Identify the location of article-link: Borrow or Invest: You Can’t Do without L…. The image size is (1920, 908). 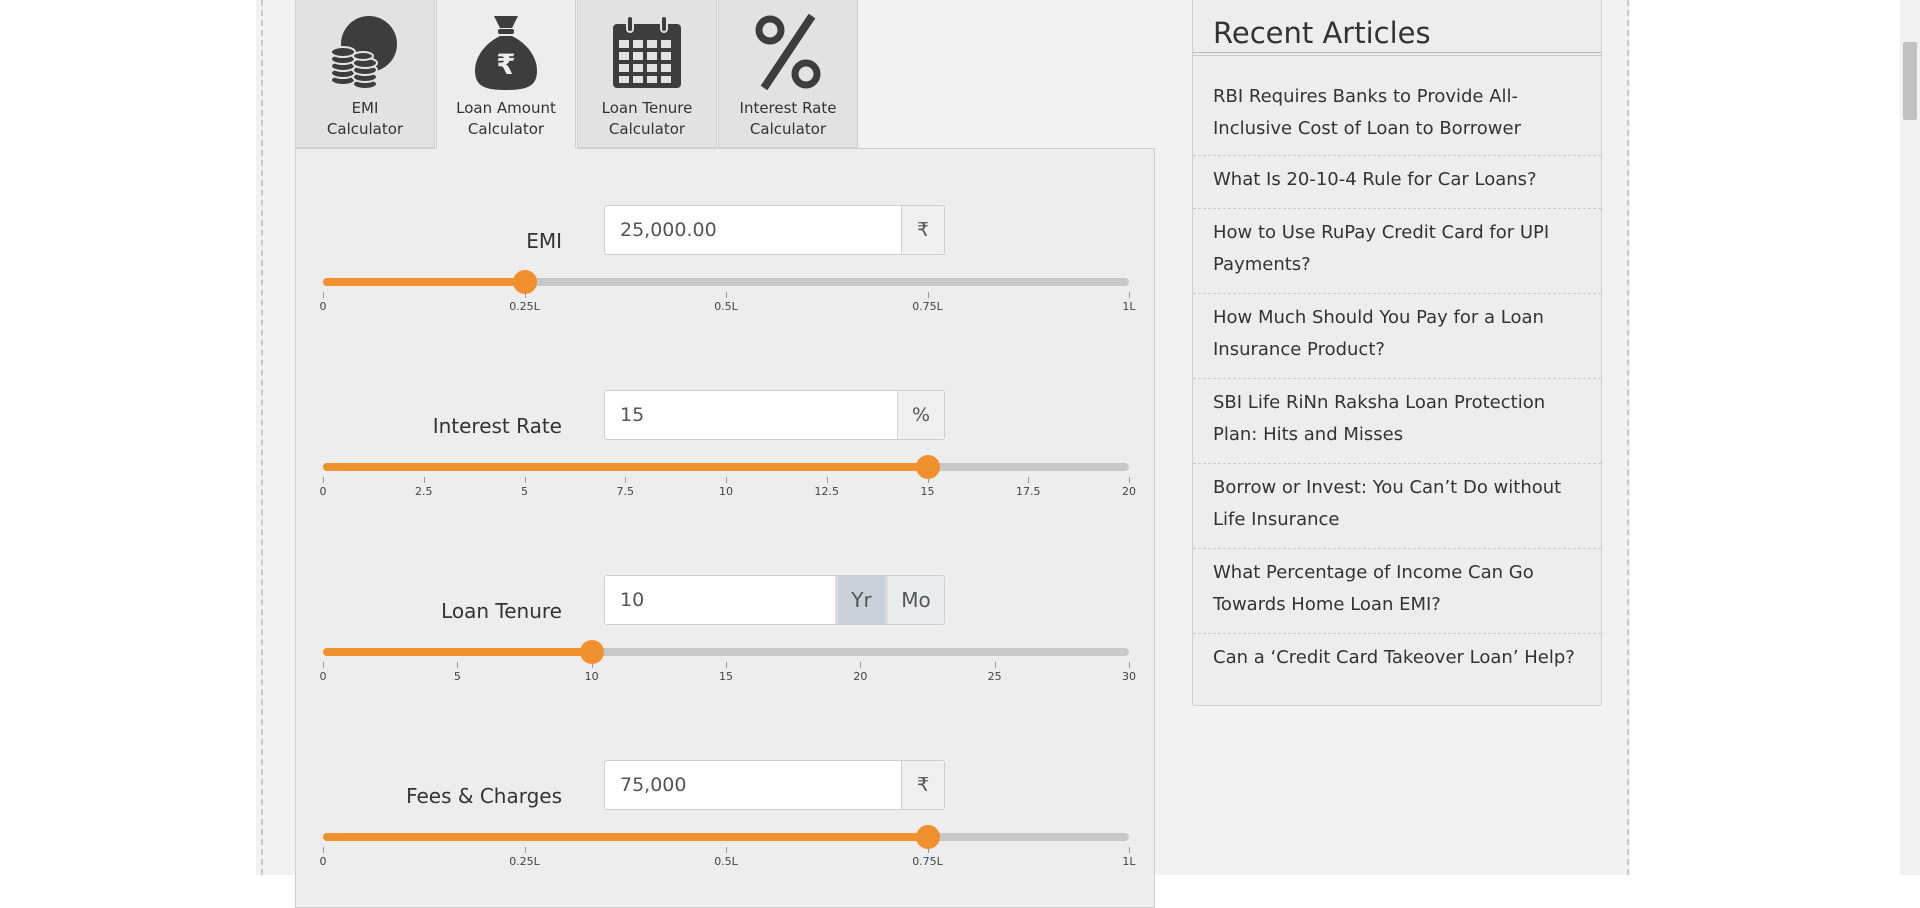
(1397, 499).